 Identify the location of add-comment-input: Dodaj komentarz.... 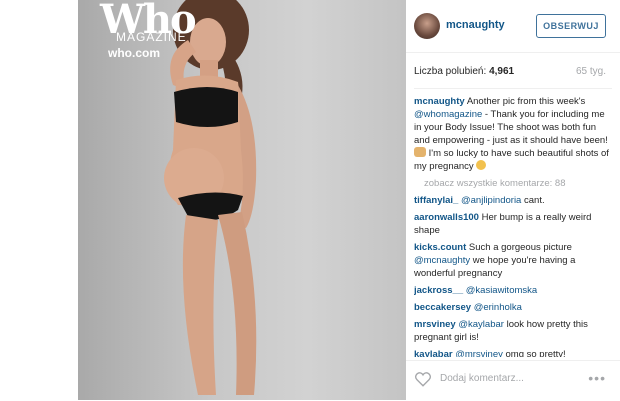
(482, 378).